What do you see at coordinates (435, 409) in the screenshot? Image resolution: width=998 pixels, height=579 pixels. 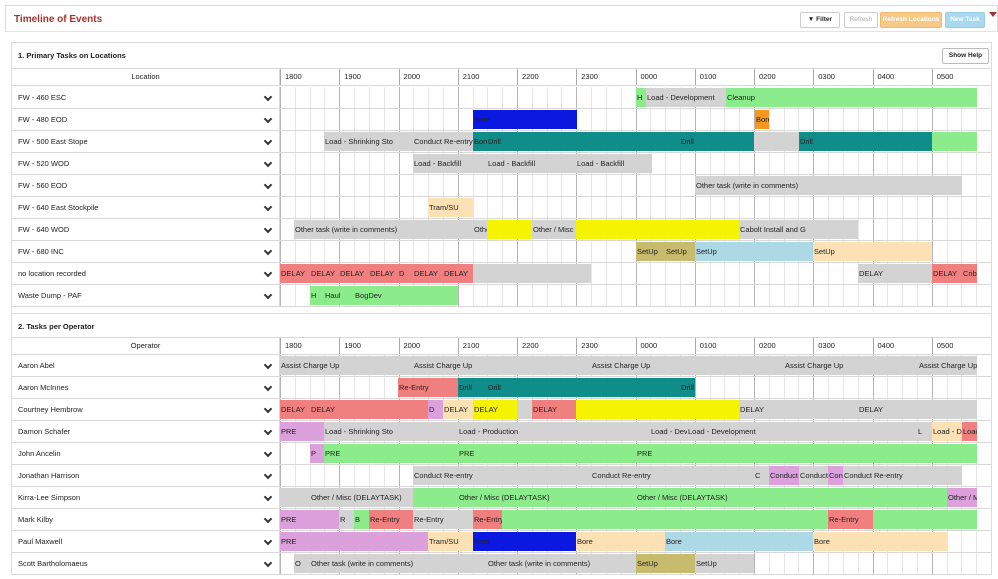 I see `task-bar: D` at bounding box center [435, 409].